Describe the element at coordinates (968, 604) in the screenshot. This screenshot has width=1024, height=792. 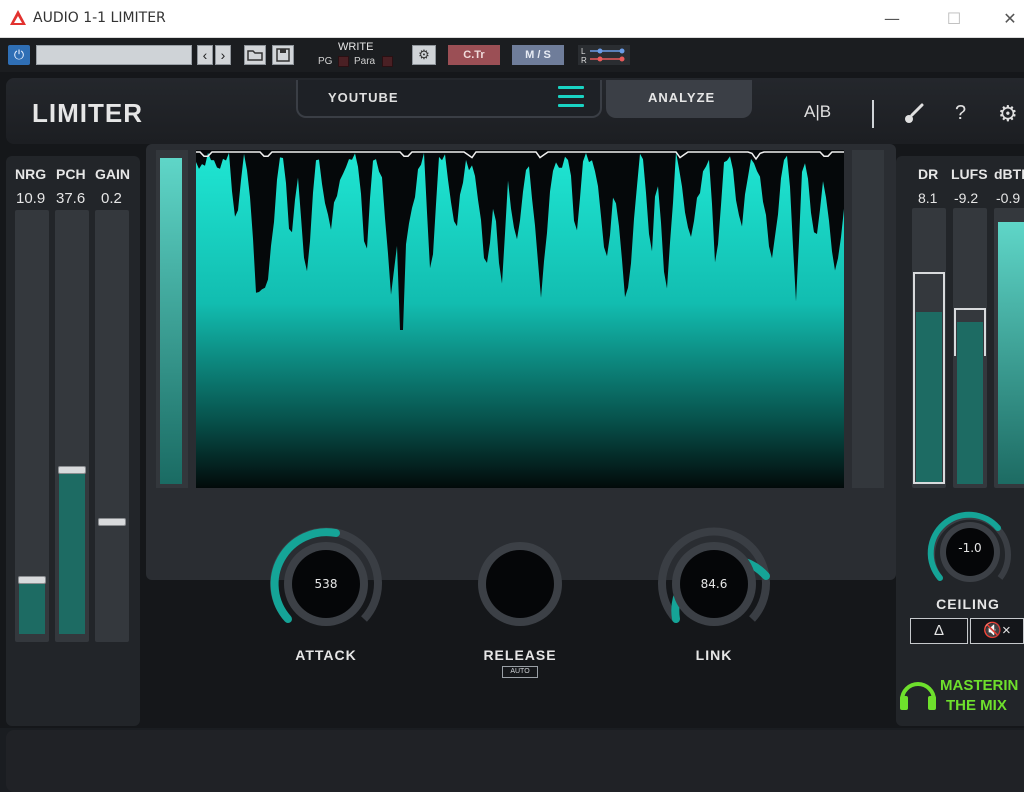
I see `ceiling-label: CEILING` at that location.